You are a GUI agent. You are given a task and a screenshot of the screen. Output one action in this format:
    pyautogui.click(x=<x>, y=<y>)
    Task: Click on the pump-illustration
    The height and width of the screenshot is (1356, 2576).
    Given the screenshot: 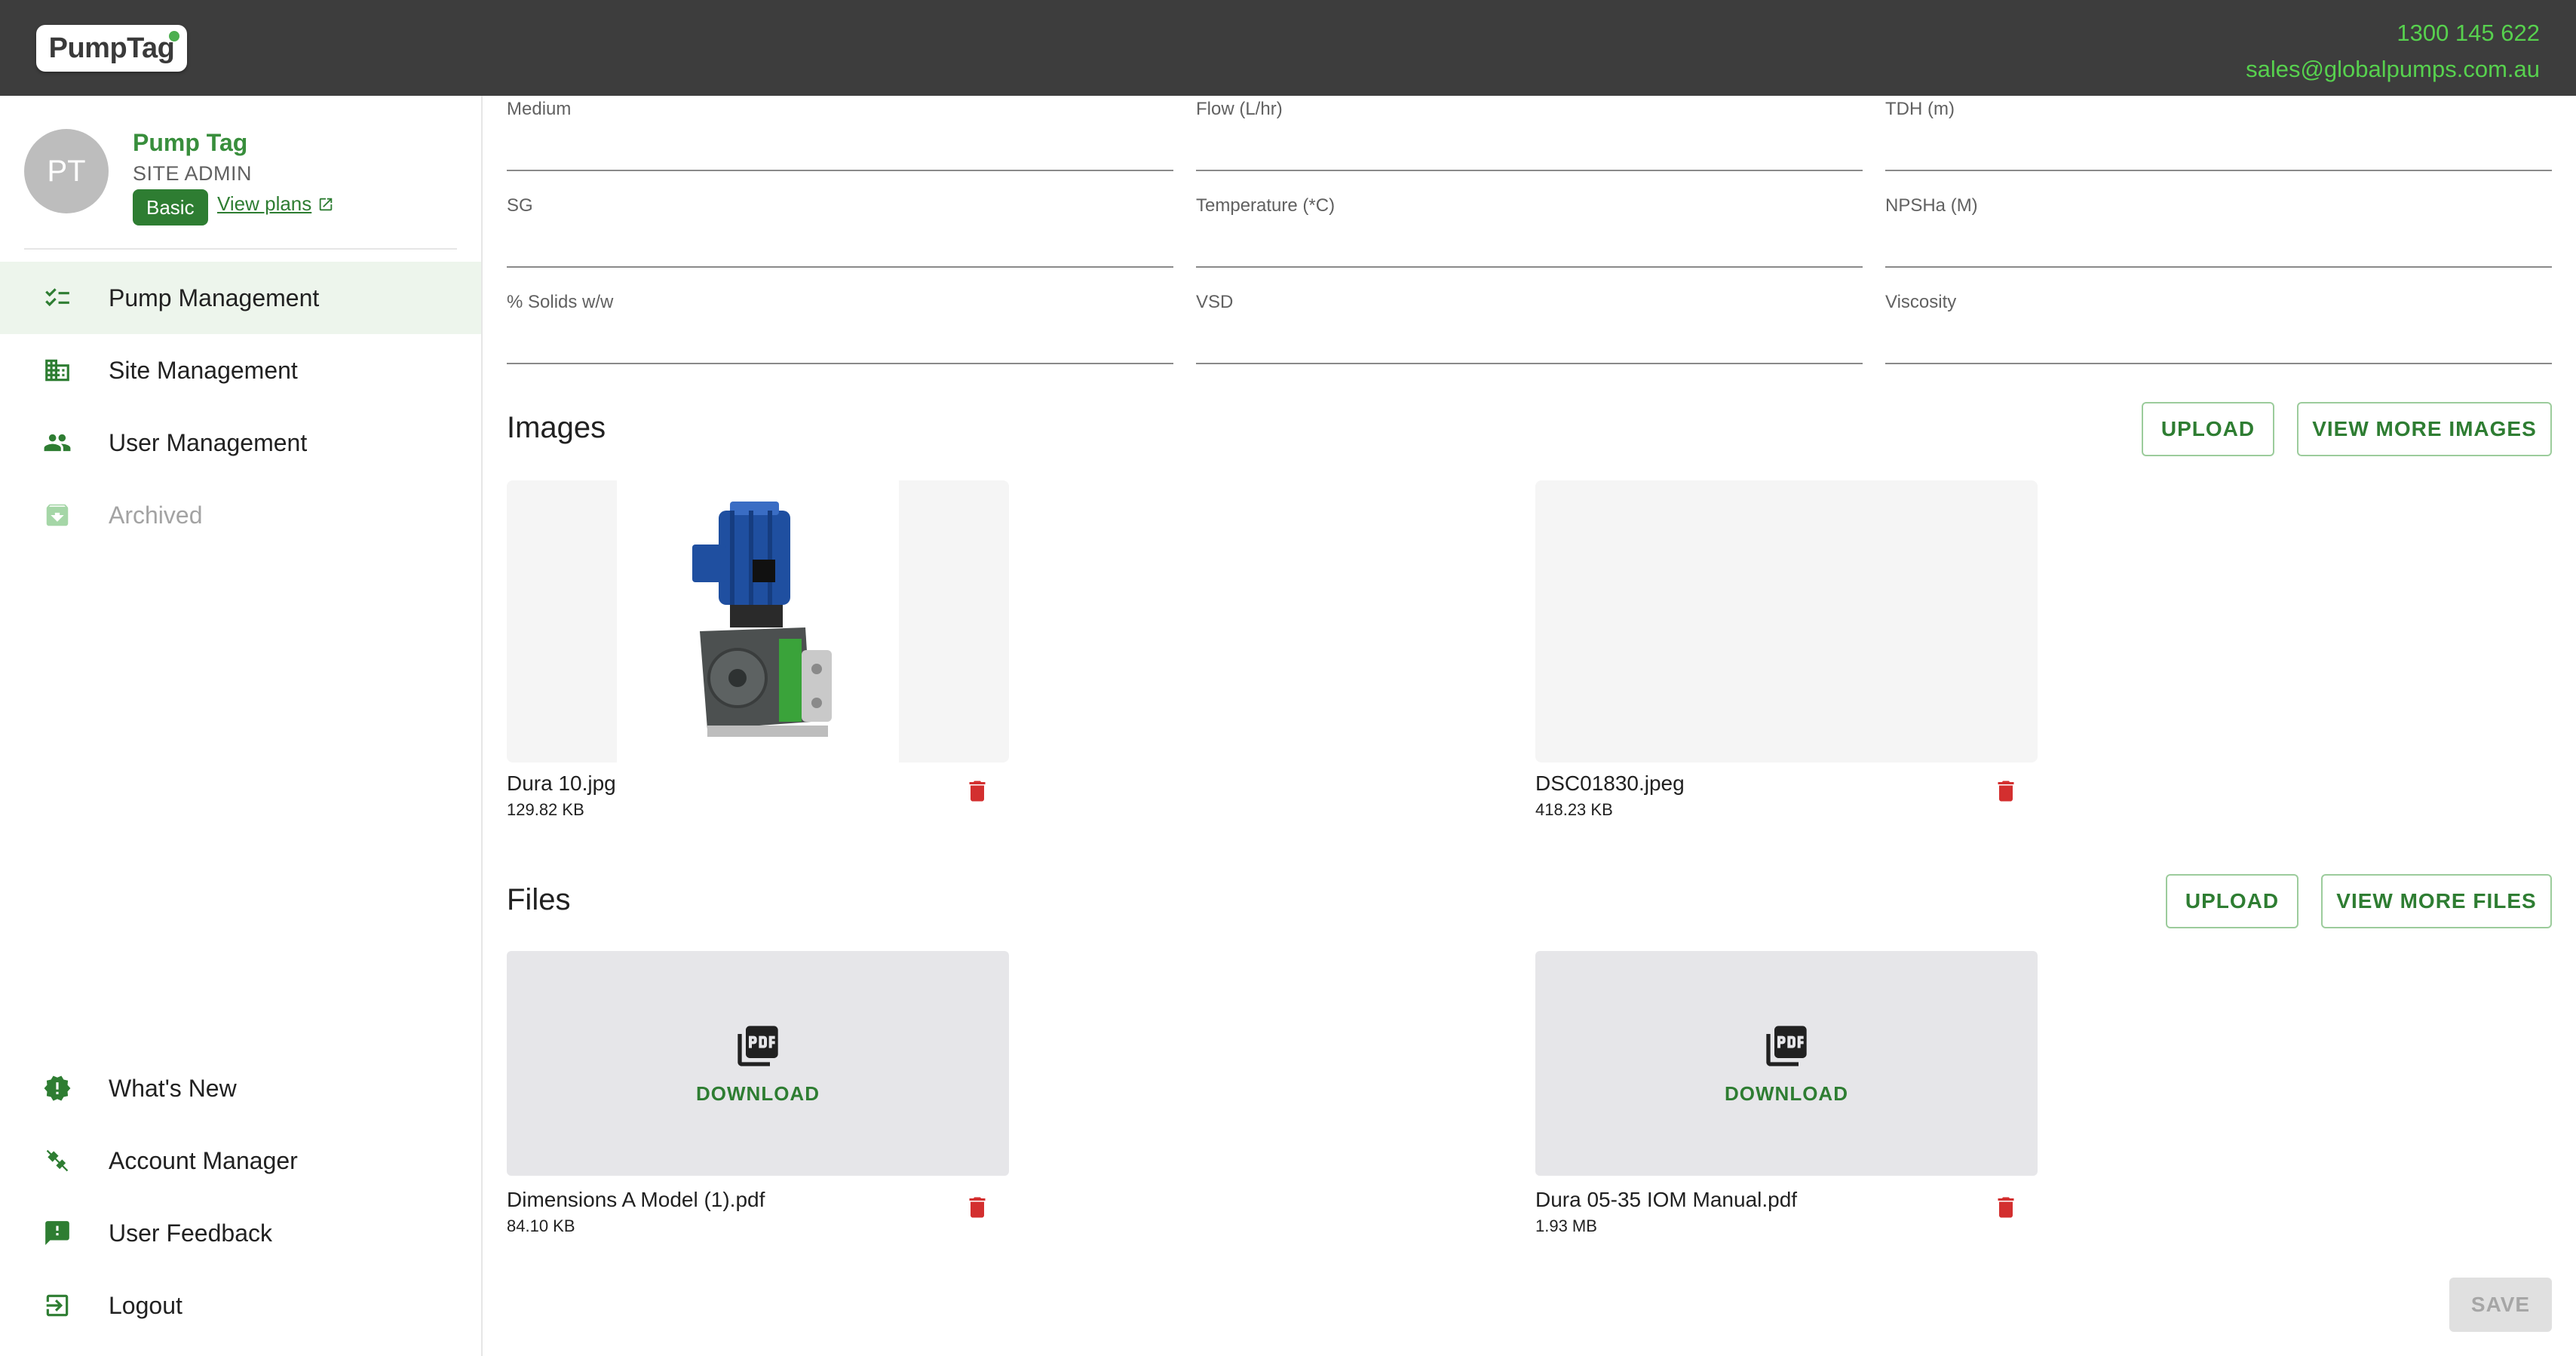 What is the action you would take?
    pyautogui.click(x=762, y=619)
    